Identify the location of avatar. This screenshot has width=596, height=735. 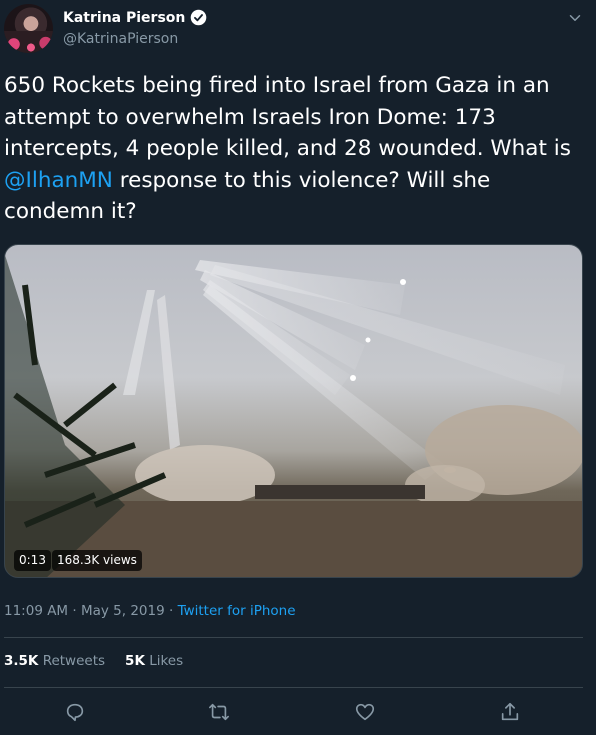
(28, 28).